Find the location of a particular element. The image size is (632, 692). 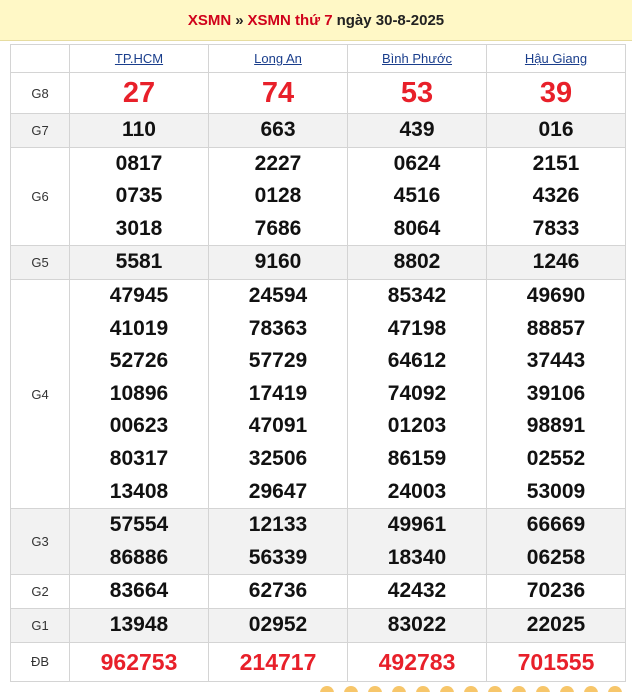

prize-cell: 70236 is located at coordinates (556, 591).